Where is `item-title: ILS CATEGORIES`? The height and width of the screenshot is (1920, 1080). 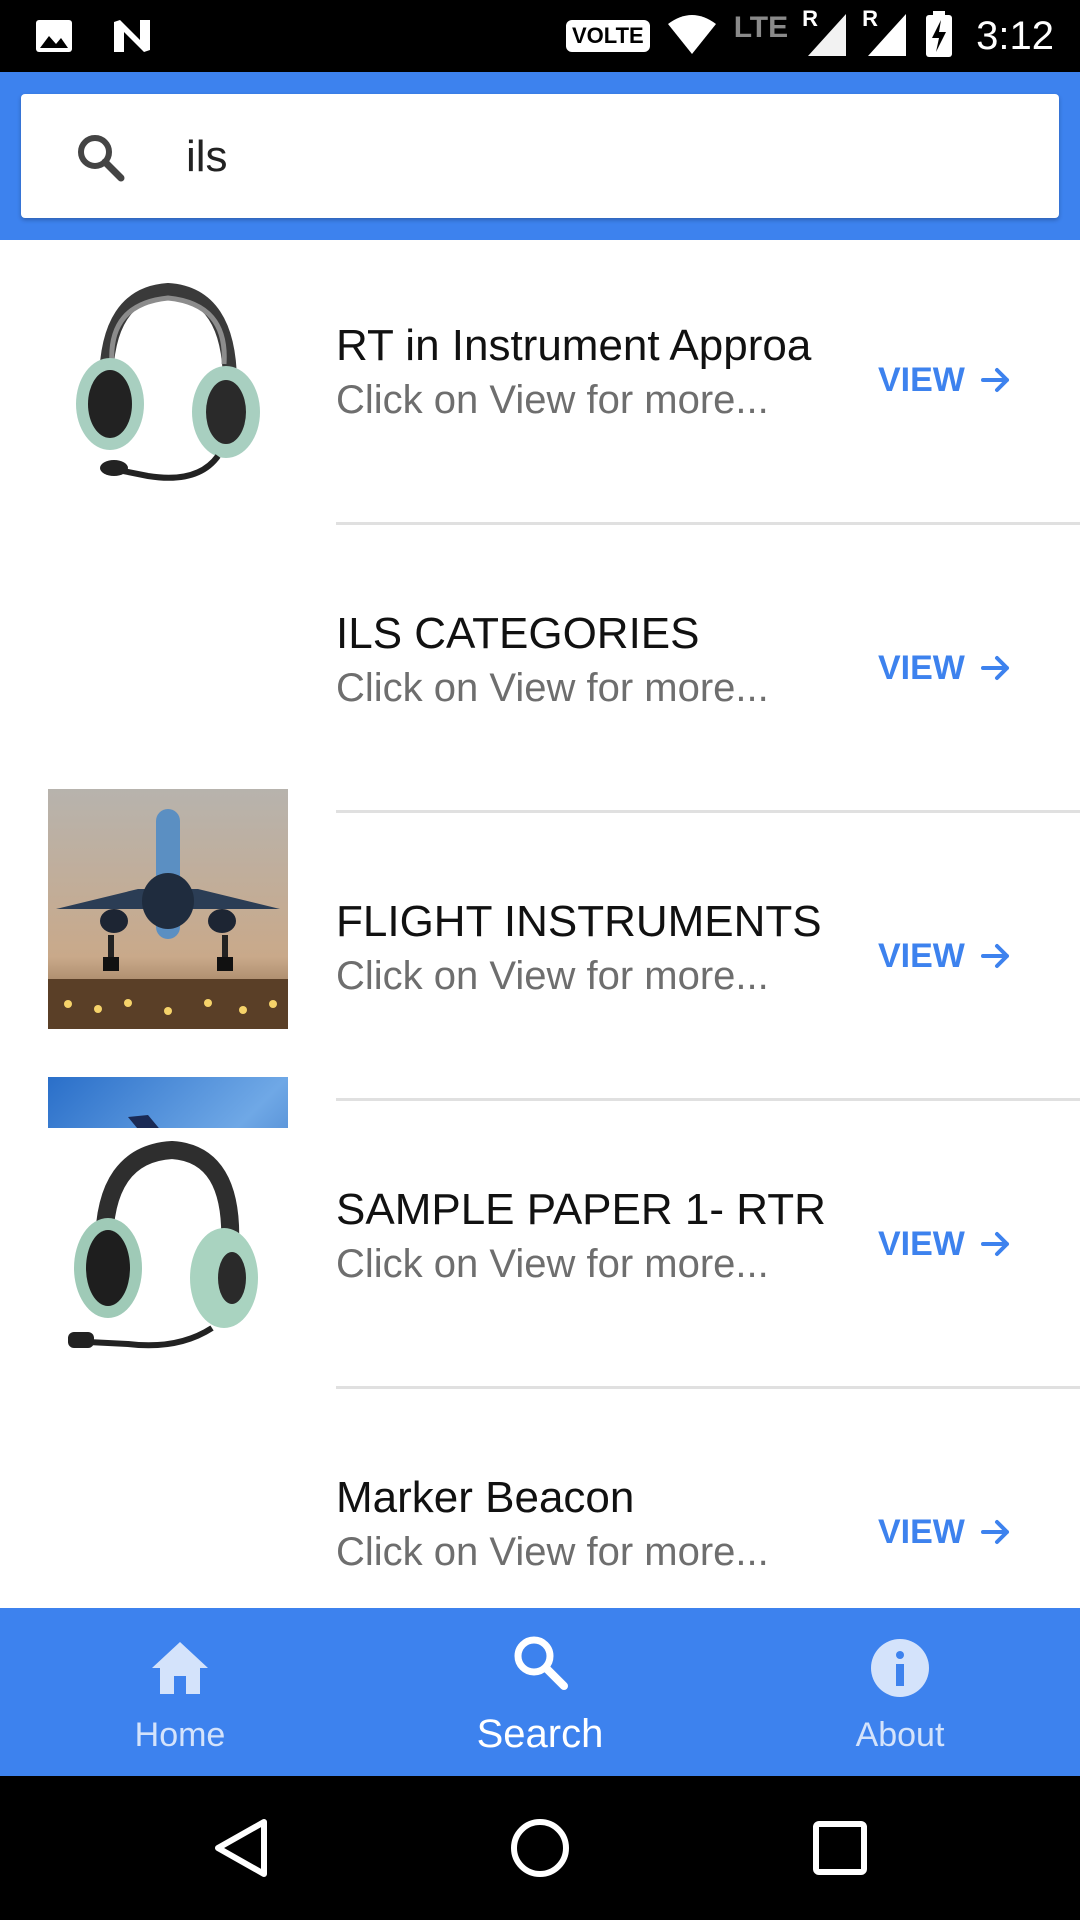
item-title: ILS CATEGORIES is located at coordinates (518, 633).